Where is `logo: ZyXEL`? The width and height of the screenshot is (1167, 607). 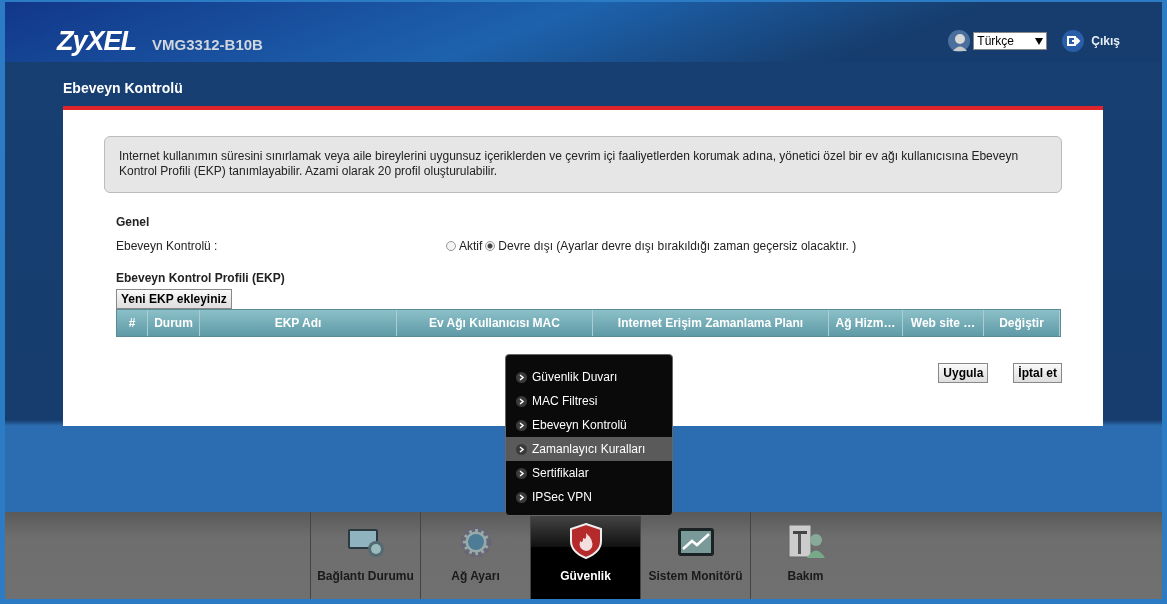 logo: ZyXEL is located at coordinates (97, 41).